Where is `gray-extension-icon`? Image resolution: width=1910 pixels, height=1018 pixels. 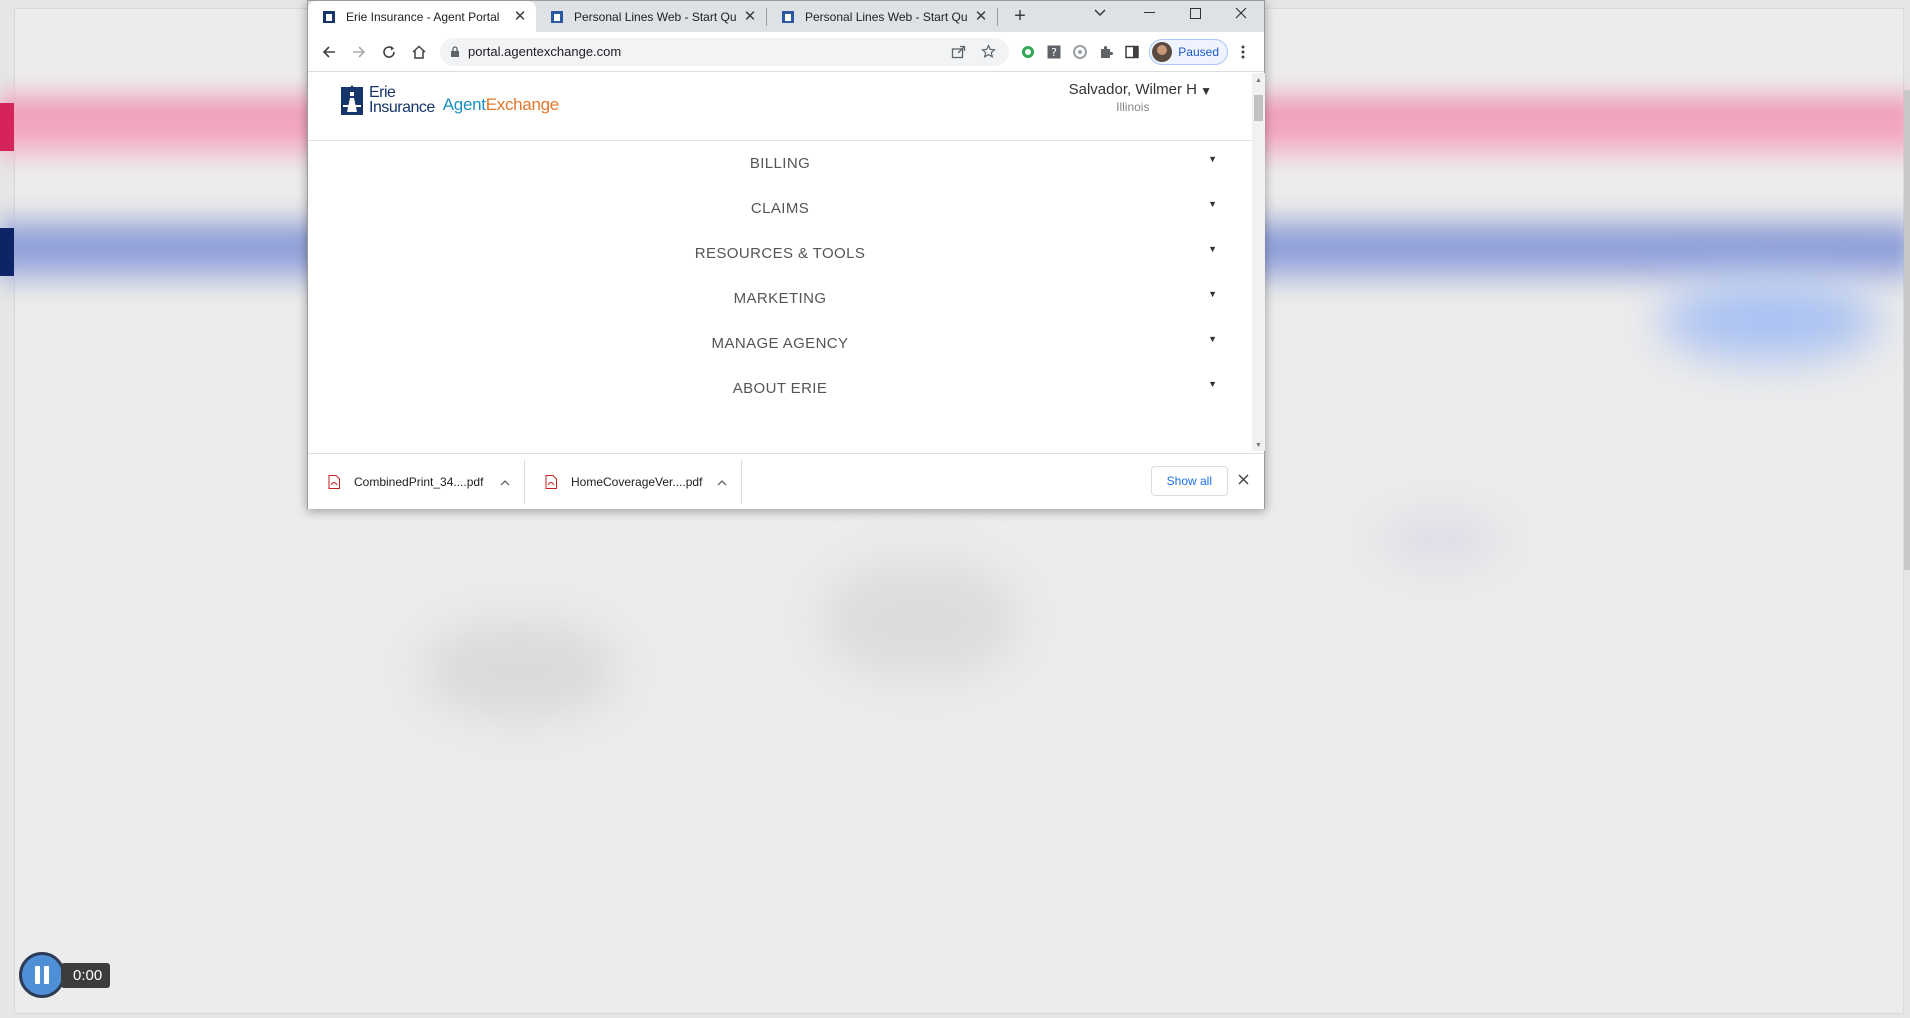
gray-extension-icon is located at coordinates (1080, 52).